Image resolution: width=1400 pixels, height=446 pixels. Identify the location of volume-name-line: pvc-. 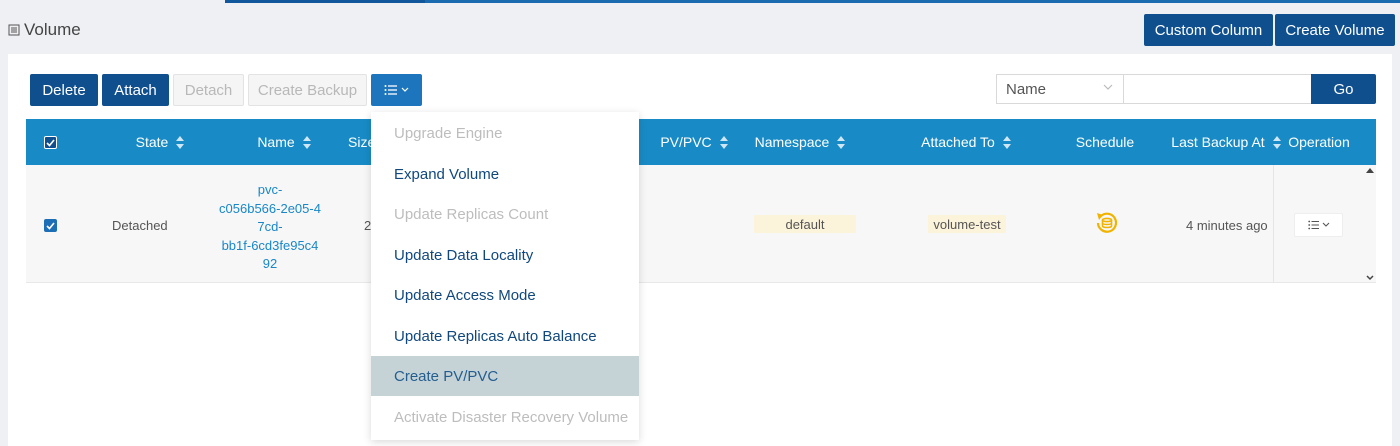
(270, 189).